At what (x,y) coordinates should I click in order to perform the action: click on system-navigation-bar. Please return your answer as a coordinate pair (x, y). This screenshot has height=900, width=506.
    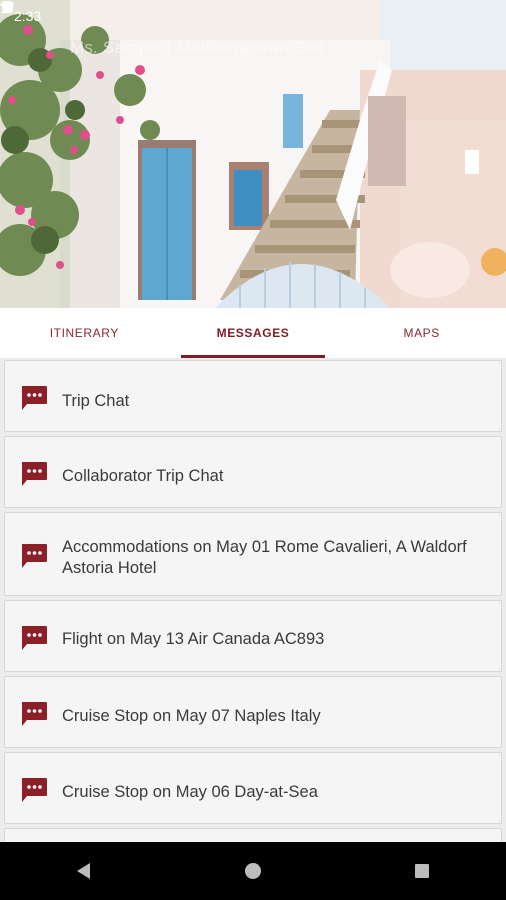
    Looking at the image, I should click on (253, 871).